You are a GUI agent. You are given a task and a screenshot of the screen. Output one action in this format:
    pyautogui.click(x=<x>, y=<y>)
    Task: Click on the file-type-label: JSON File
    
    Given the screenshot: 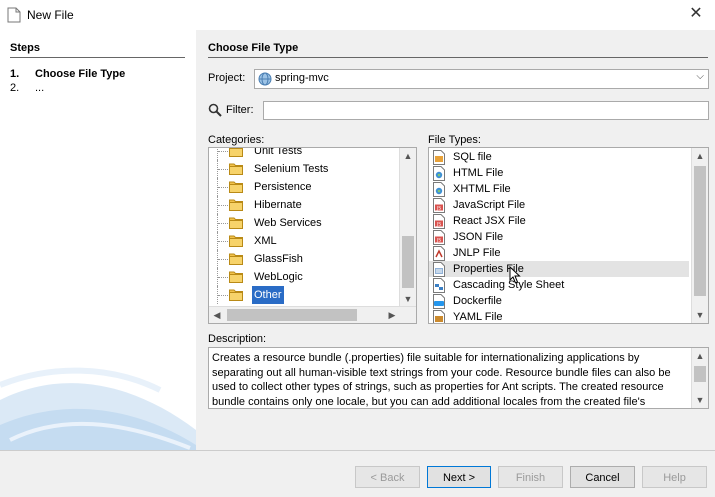 What is the action you would take?
    pyautogui.click(x=478, y=237)
    